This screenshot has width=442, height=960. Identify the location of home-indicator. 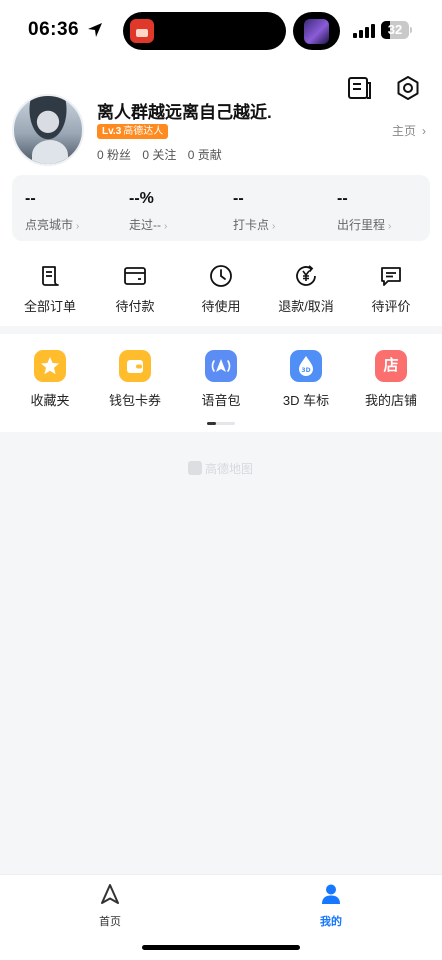
(221, 947).